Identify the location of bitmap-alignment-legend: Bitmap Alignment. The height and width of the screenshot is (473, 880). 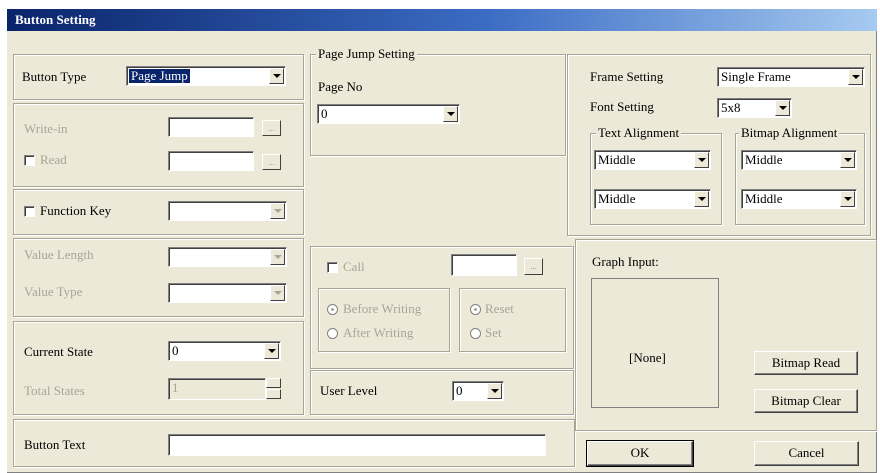
(789, 133).